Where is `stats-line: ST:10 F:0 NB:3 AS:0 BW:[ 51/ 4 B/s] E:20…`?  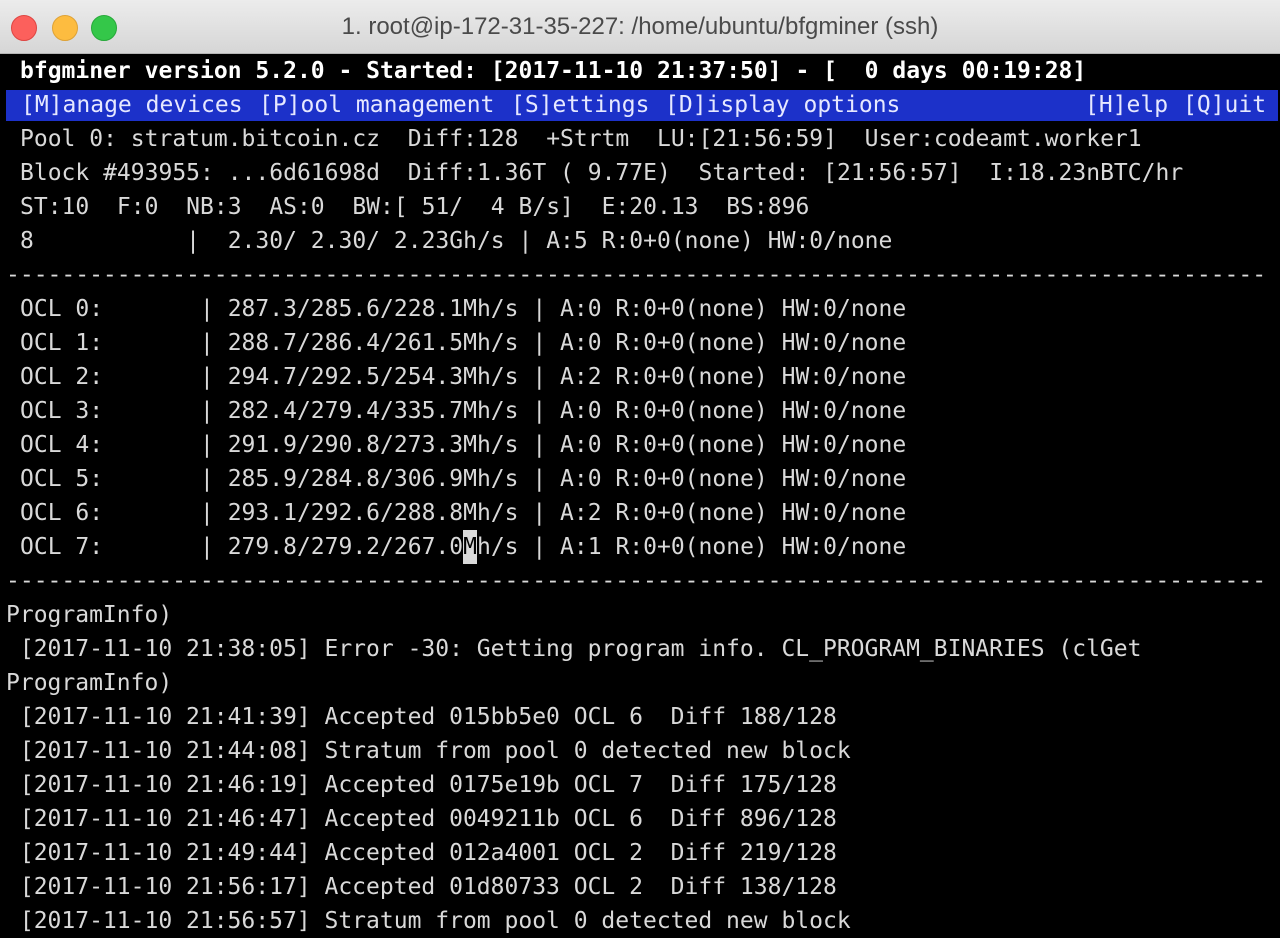 stats-line: ST:10 F:0 NB:3 AS:0 BW:[ 51/ 4 B/s] E:20… is located at coordinates (415, 207).